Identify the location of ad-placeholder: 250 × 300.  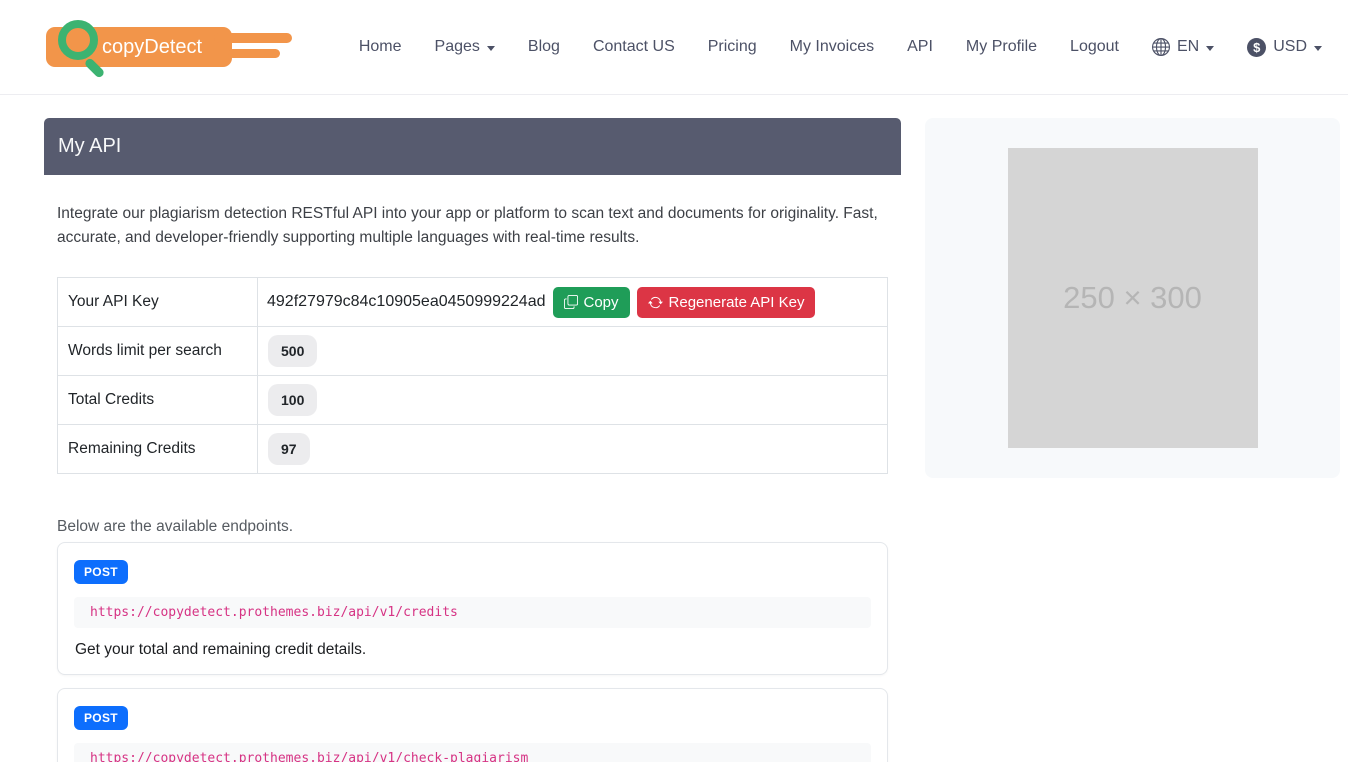
(1132, 298).